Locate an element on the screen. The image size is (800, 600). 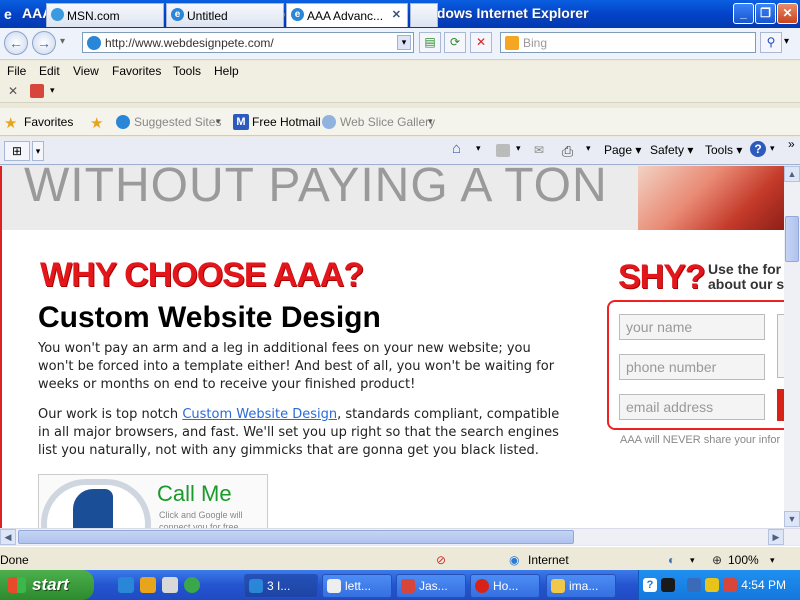
tray-network-icon is located at coordinates (694, 585).